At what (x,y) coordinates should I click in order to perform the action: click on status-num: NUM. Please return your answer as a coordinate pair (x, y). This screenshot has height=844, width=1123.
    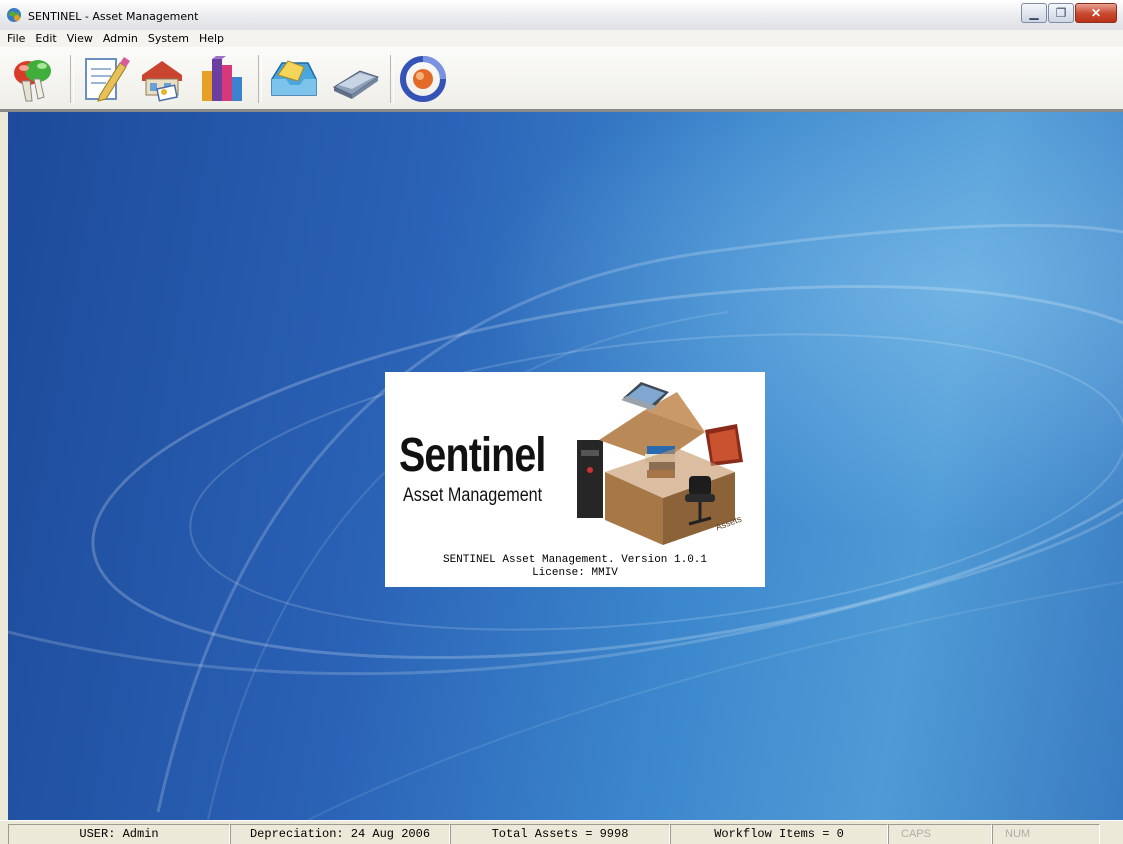
    Looking at the image, I should click on (1046, 834).